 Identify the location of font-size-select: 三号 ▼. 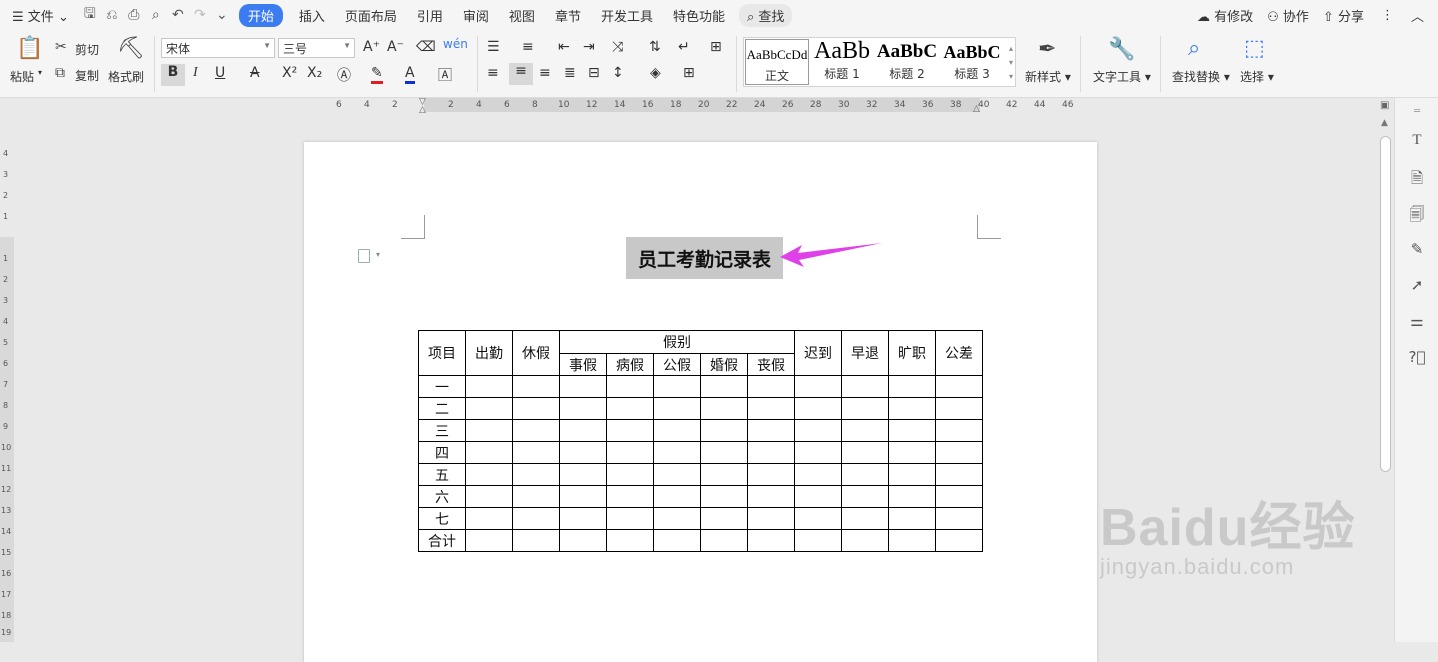
(316, 48).